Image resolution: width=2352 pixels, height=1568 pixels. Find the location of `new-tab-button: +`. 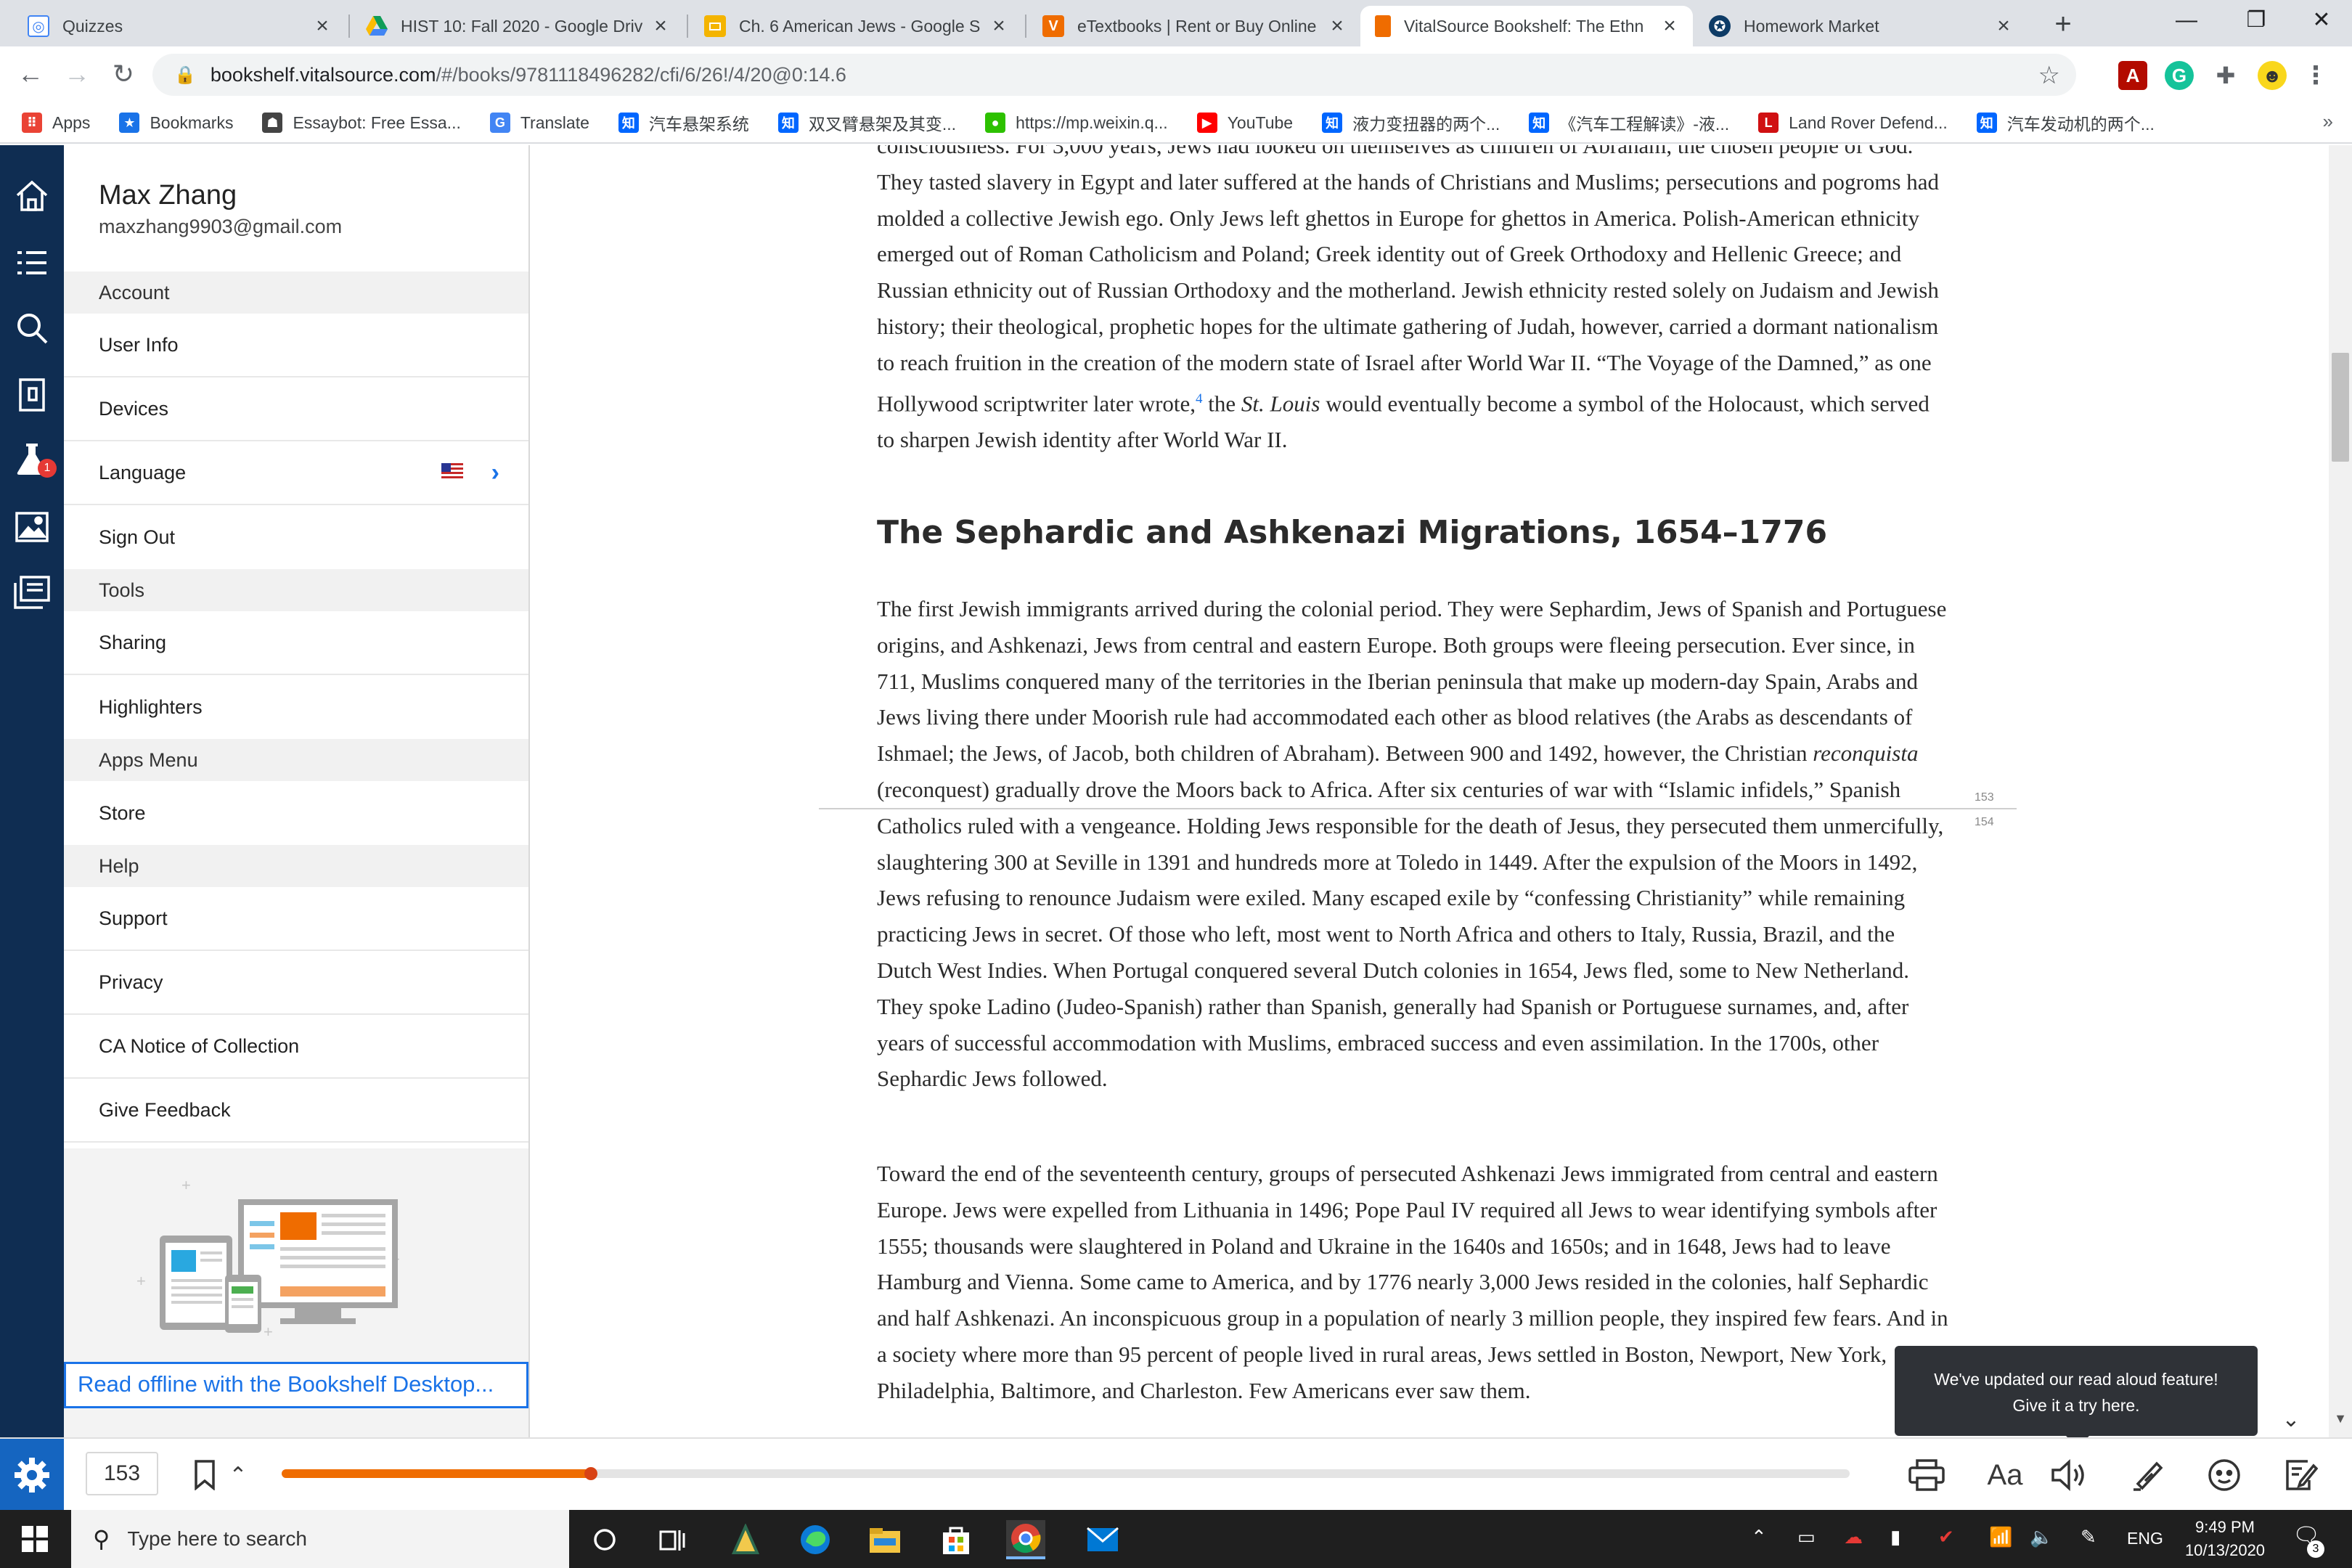

new-tab-button: + is located at coordinates (2064, 24).